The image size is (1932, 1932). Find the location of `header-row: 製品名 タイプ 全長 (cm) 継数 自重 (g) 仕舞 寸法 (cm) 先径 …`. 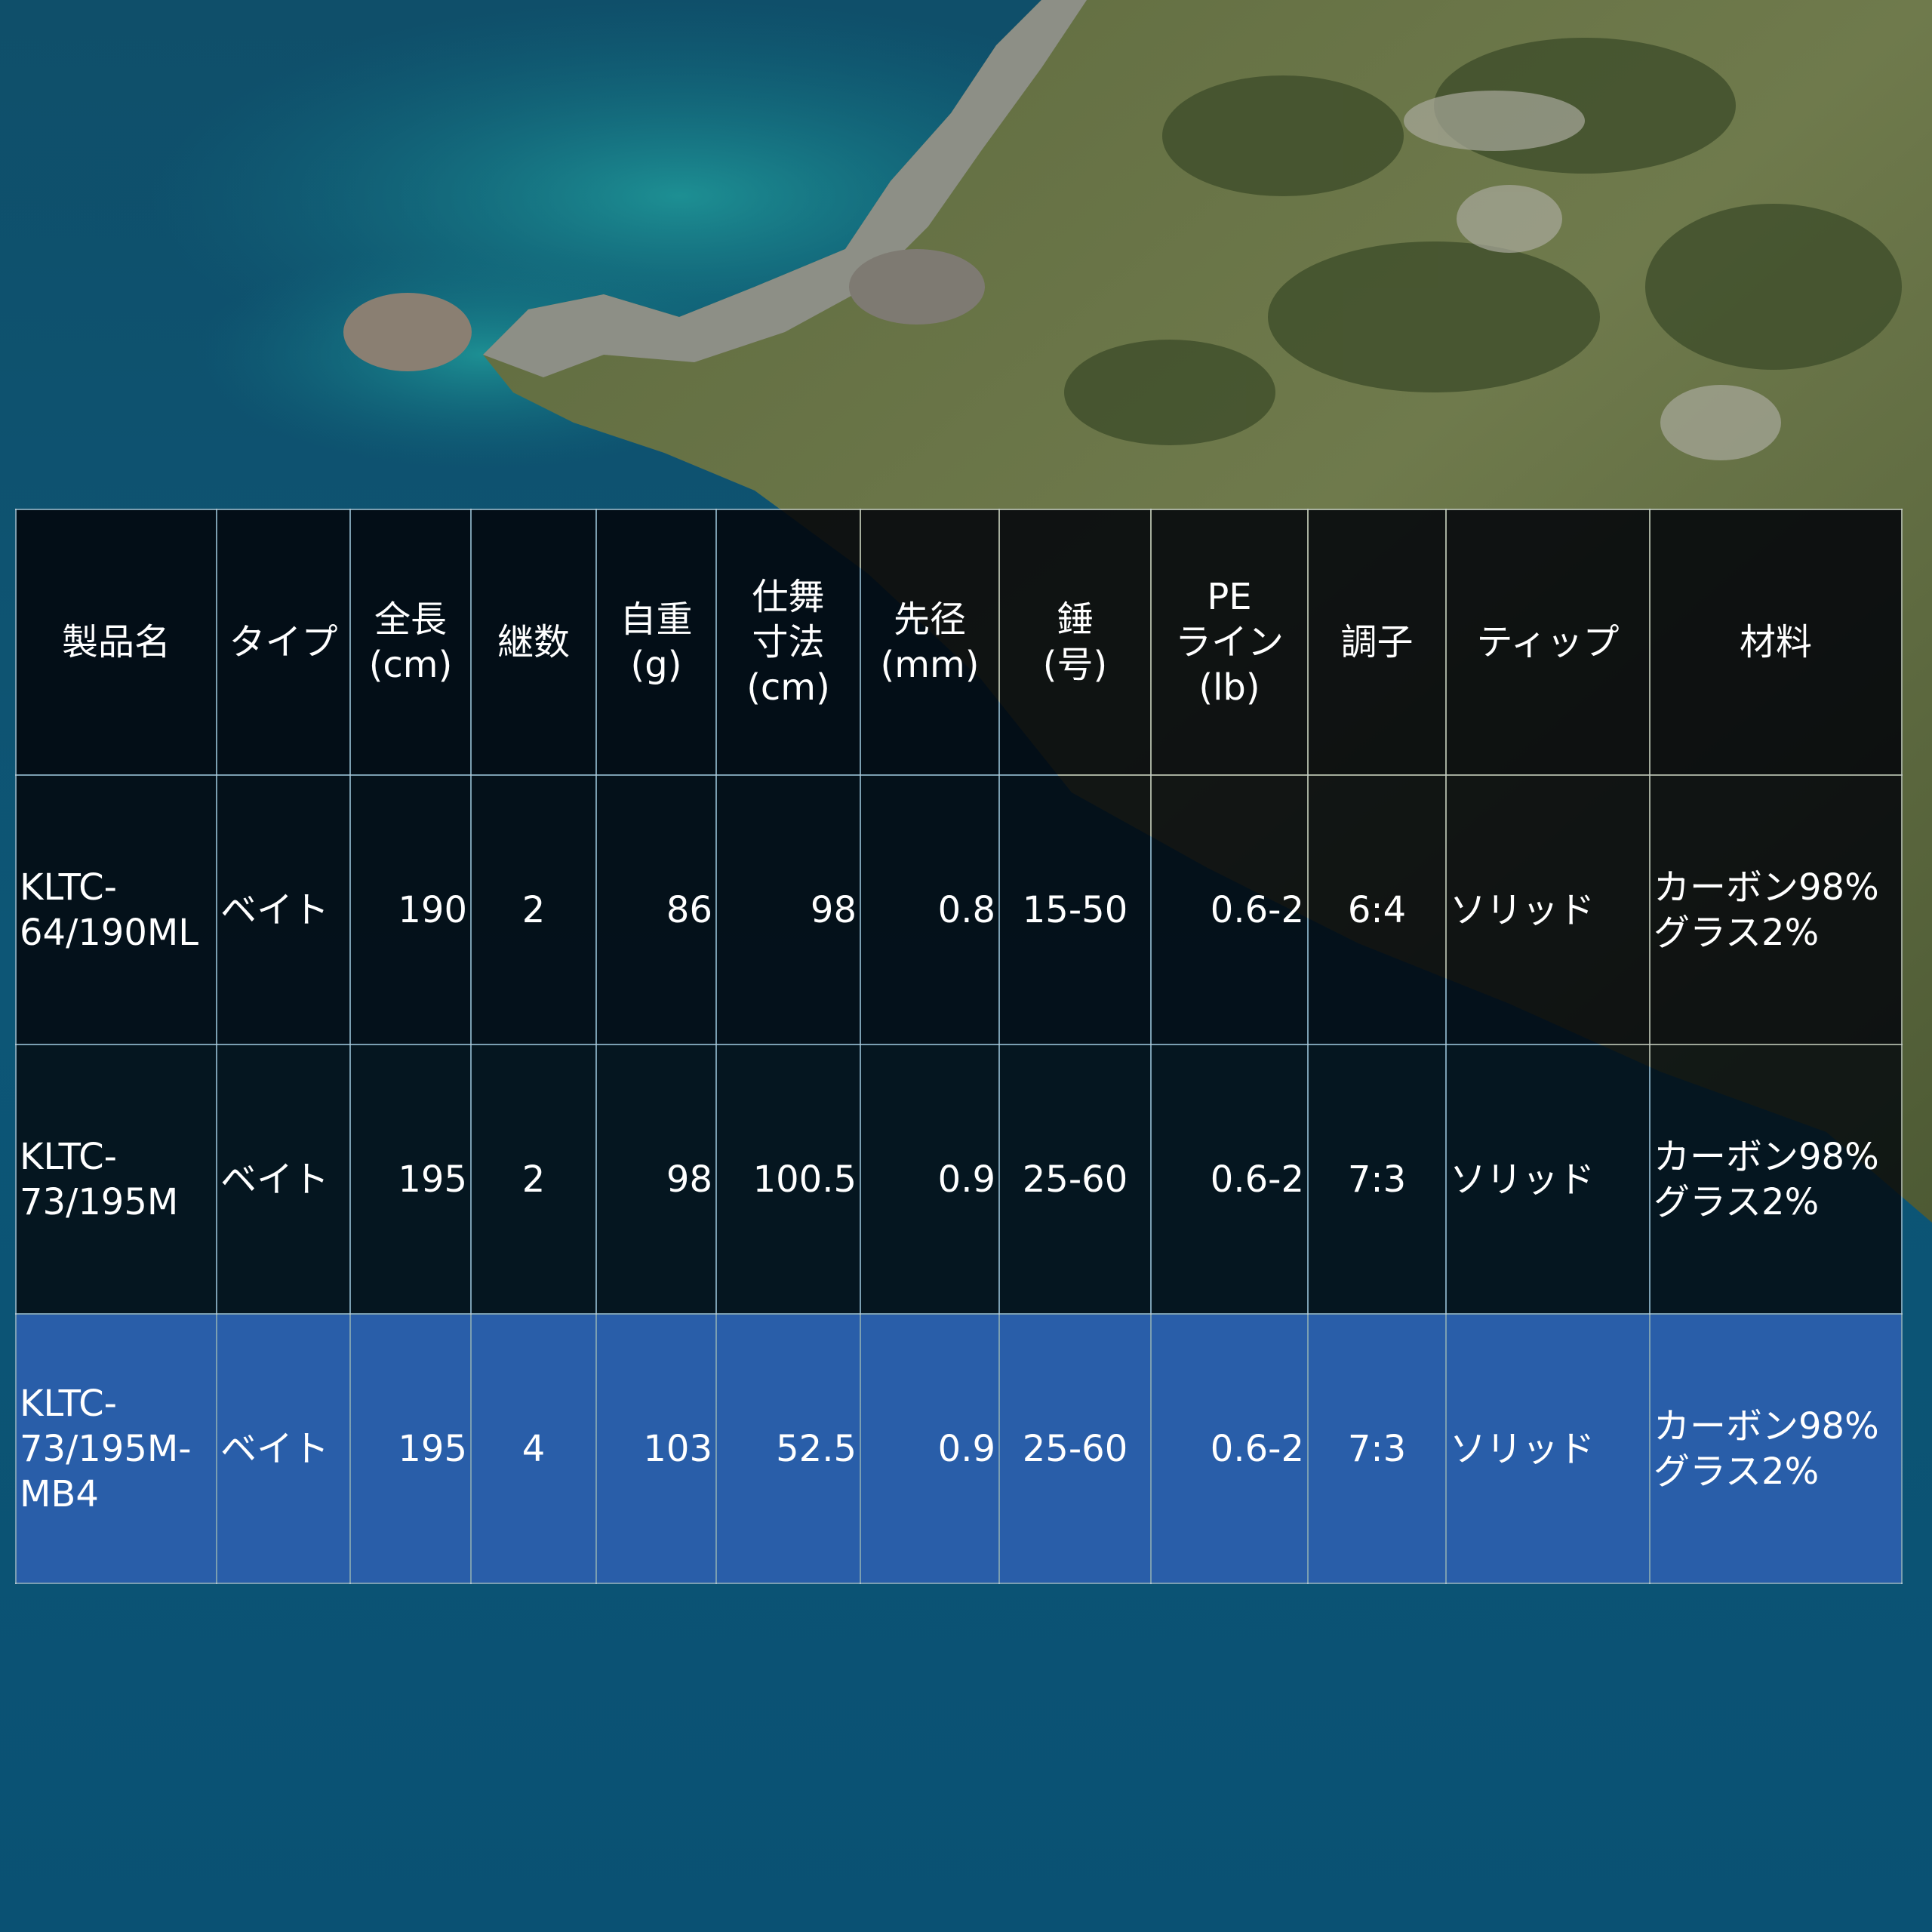

header-row: 製品名 タイプ 全長 (cm) 継数 自重 (g) 仕舞 寸法 (cm) 先径 … is located at coordinates (959, 642).